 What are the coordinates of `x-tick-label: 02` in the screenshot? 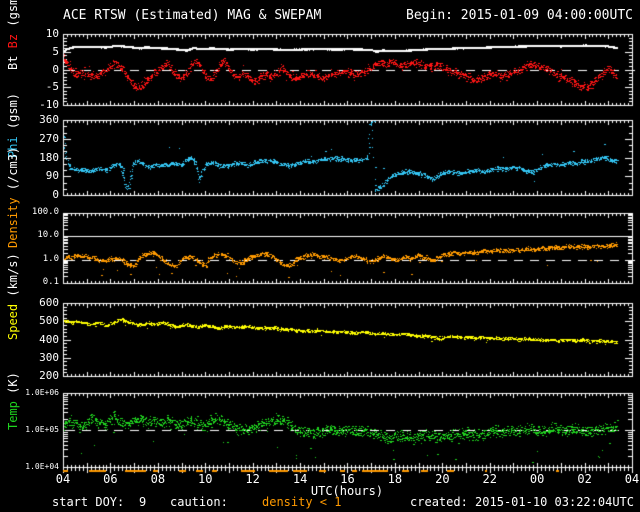 It's located at (584, 479).